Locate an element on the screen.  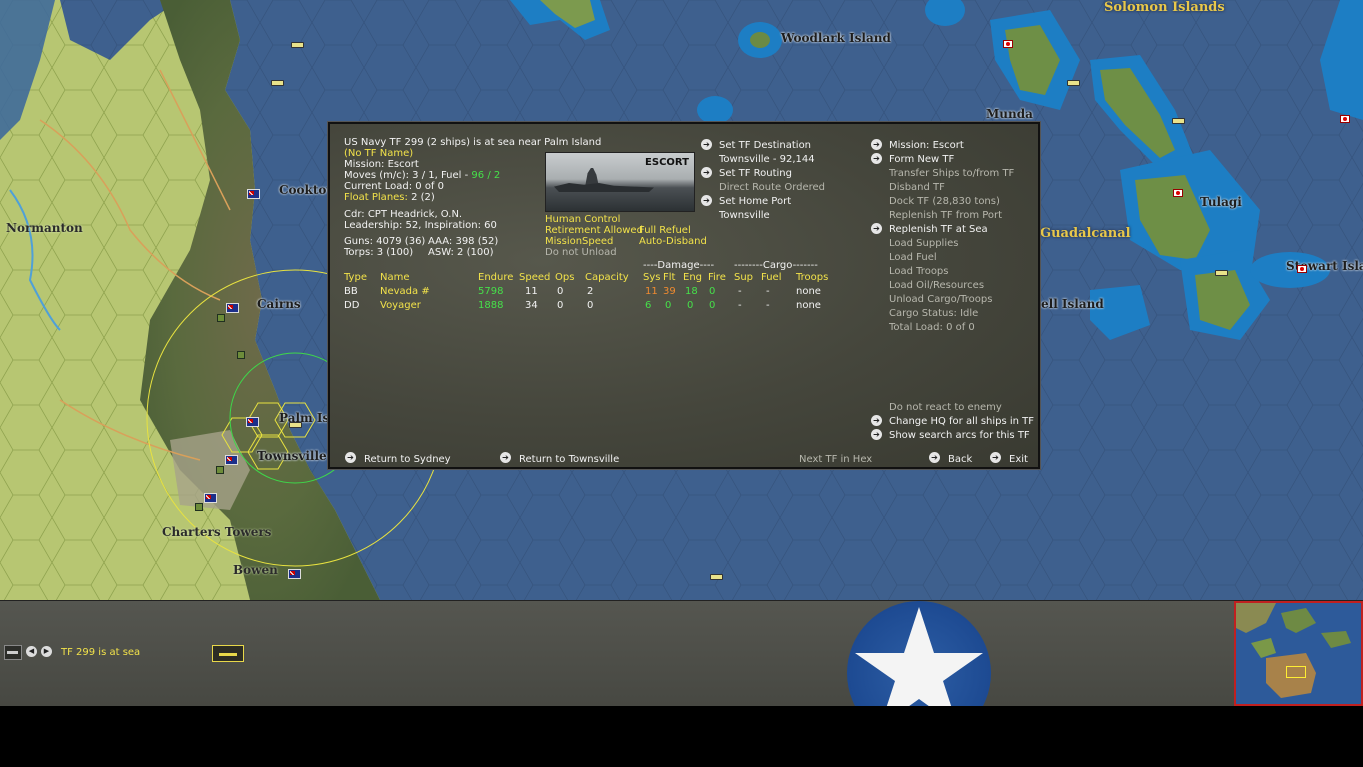
col-header-eng: Eng is located at coordinates (692, 277).